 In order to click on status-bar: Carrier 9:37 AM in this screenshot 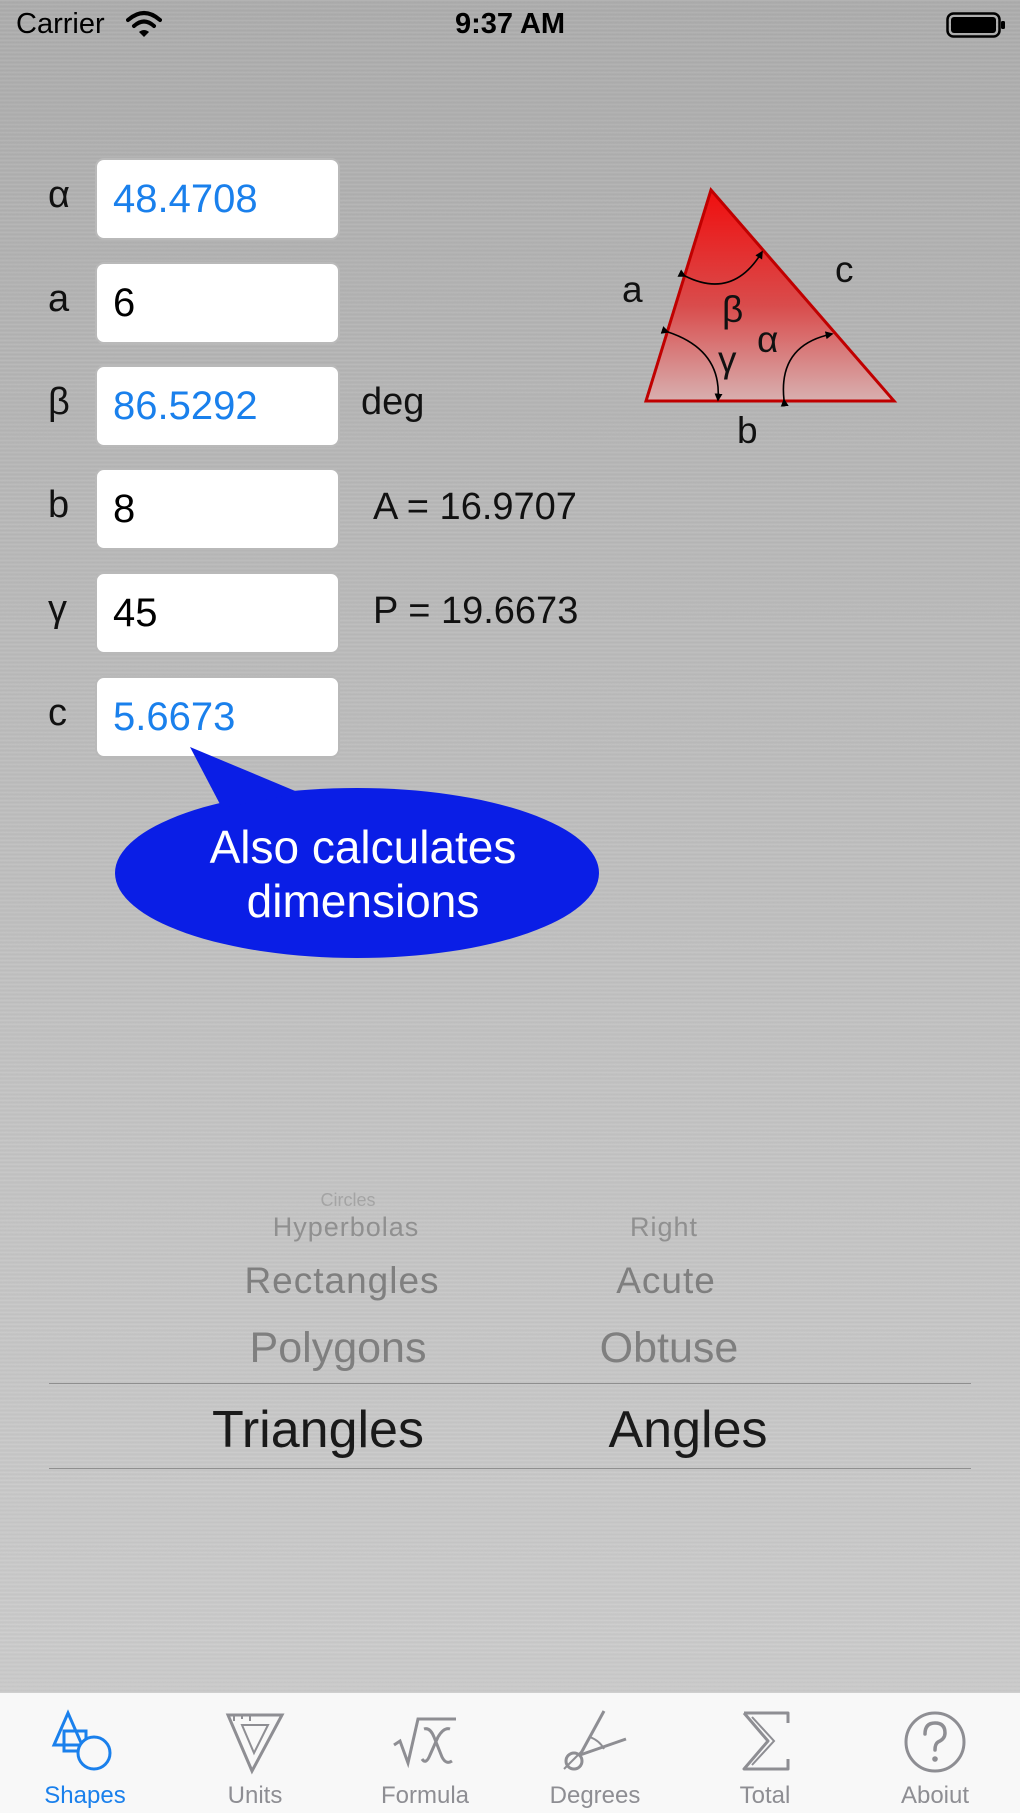, I will do `click(510, 25)`.